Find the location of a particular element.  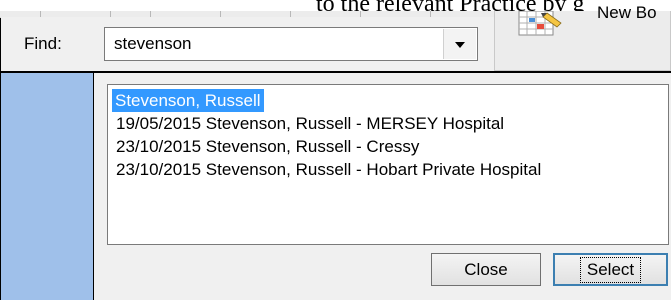

list-item: Stevenson, Russell is located at coordinates (188, 100).